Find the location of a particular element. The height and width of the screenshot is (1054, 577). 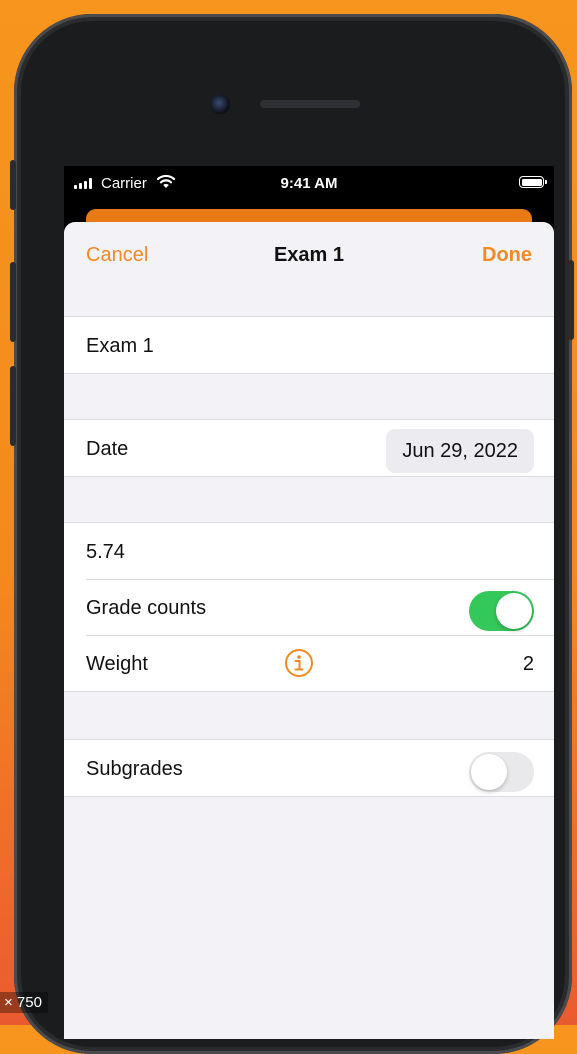

grade-section: 5.74 Grade counts Weight 2 is located at coordinates (309, 607).